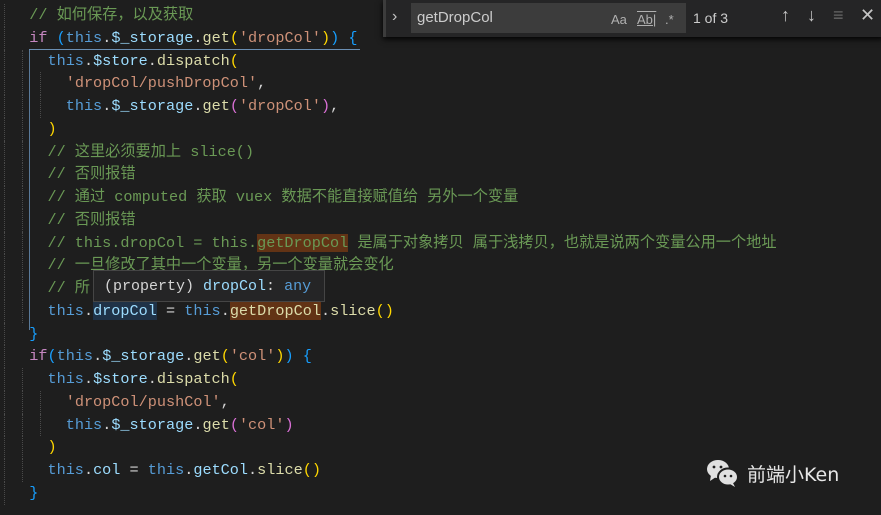  I want to click on code-line: // 这里必须要加上 slice(), so click(150, 152).